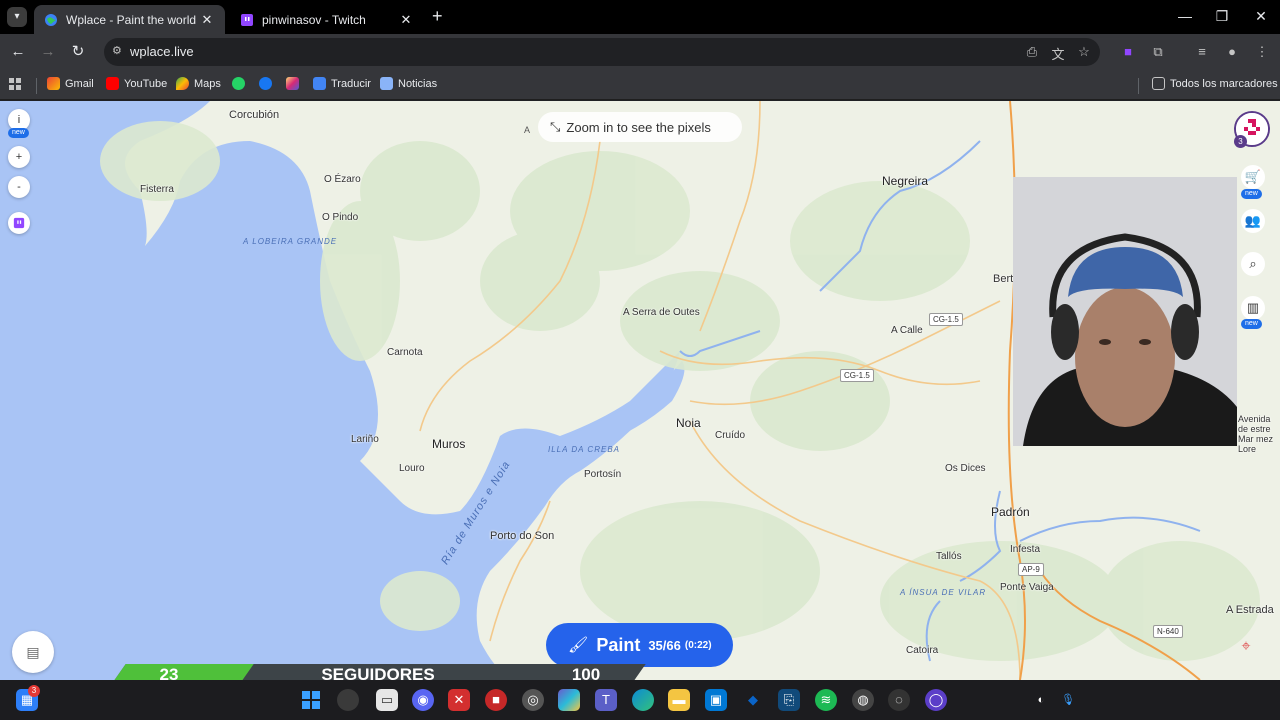 The width and height of the screenshot is (1280, 720). I want to click on edge-icon, so click(643, 700).